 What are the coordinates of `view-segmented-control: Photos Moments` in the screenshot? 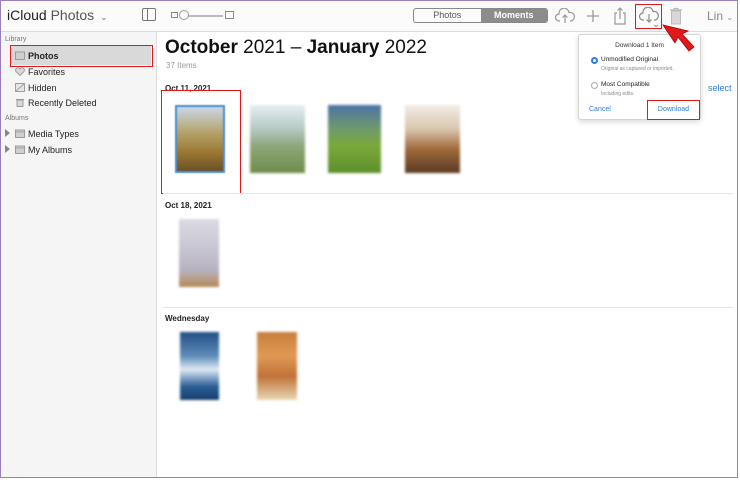 It's located at (480, 15).